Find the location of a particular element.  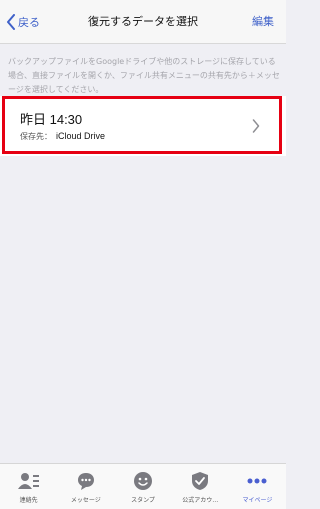

tab-label: メッセージ is located at coordinates (85, 500).